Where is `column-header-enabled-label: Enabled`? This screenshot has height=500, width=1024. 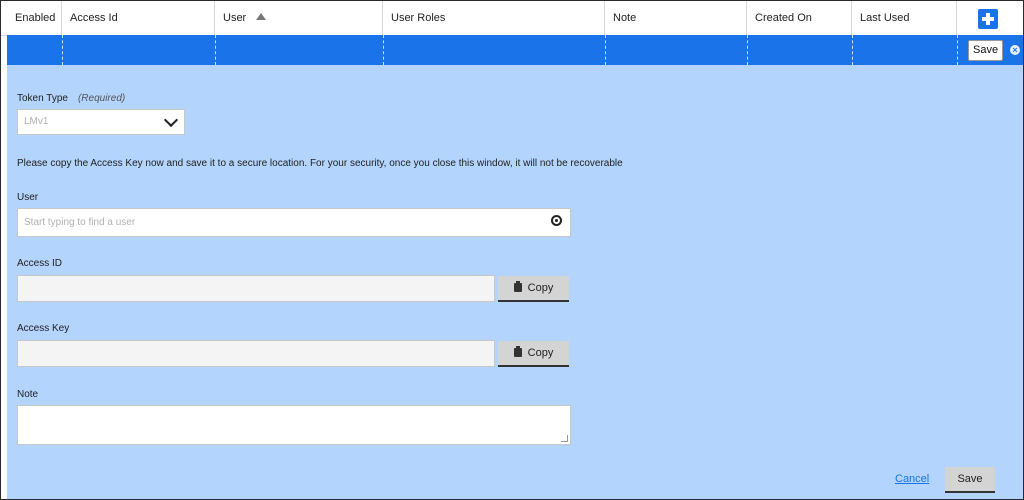 column-header-enabled-label: Enabled is located at coordinates (35, 18).